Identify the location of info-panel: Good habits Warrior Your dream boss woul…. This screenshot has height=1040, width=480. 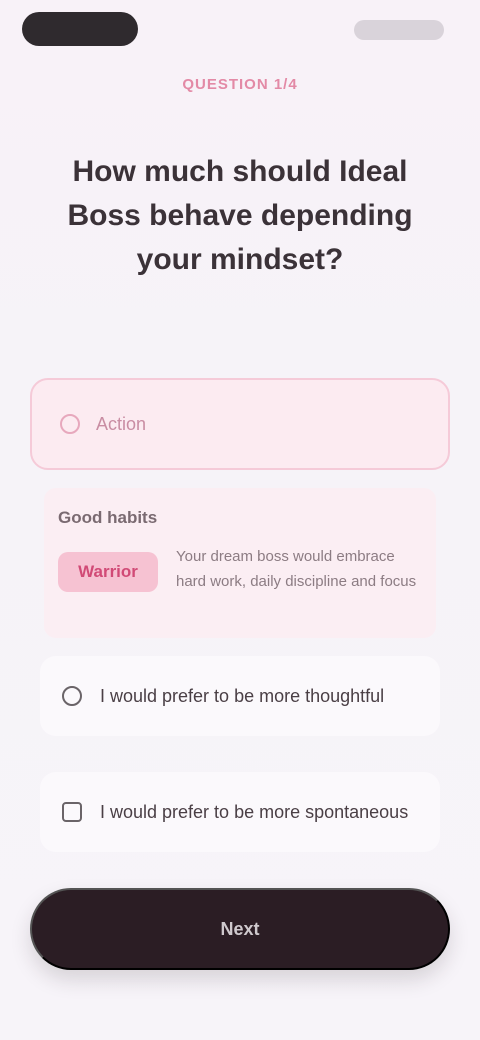
(240, 563).